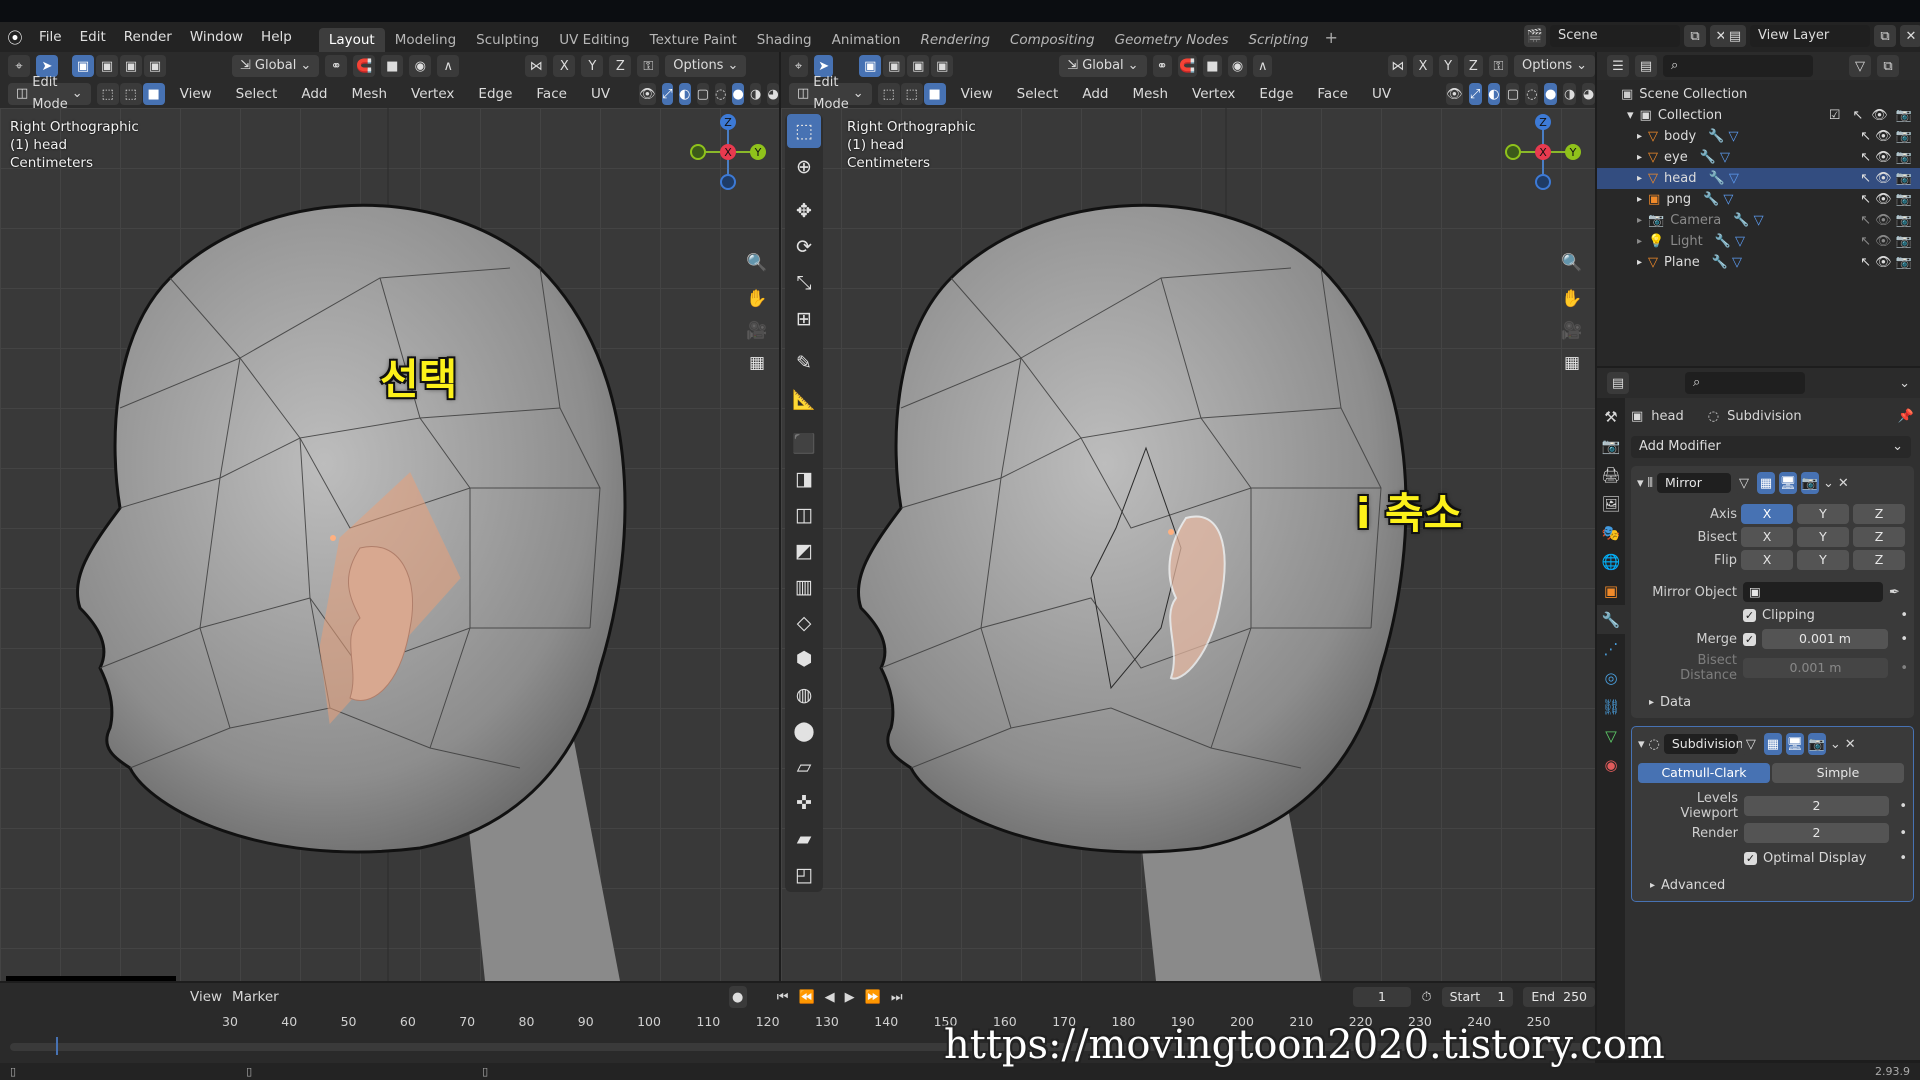  What do you see at coordinates (804, 551) in the screenshot?
I see `bevel-tool-icon: ◩` at bounding box center [804, 551].